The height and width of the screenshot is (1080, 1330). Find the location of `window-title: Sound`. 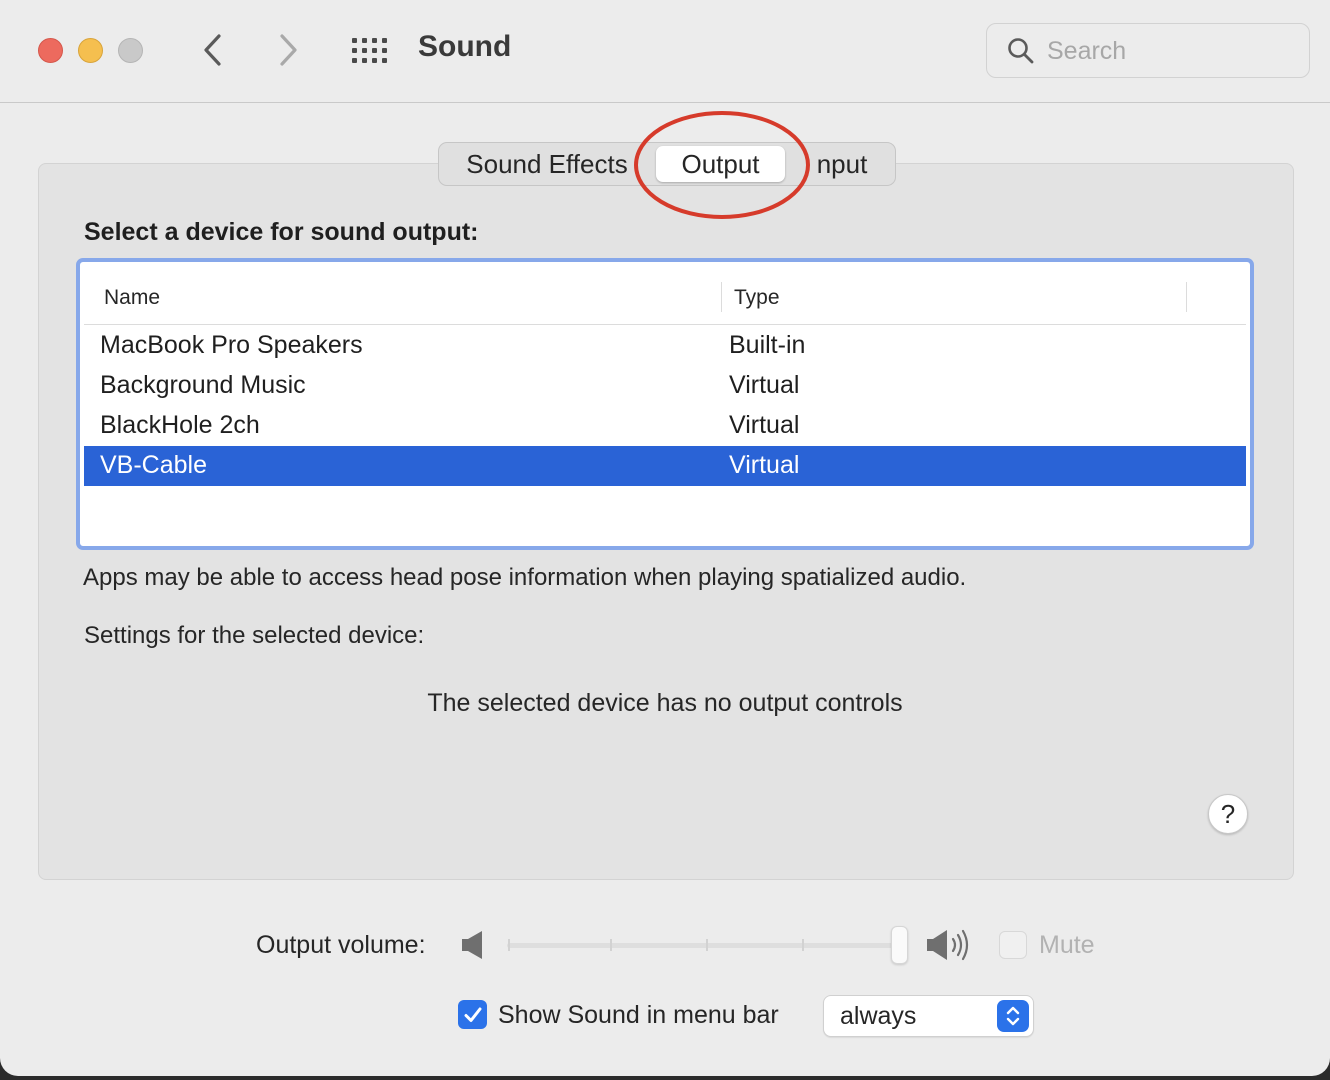

window-title: Sound is located at coordinates (465, 46).